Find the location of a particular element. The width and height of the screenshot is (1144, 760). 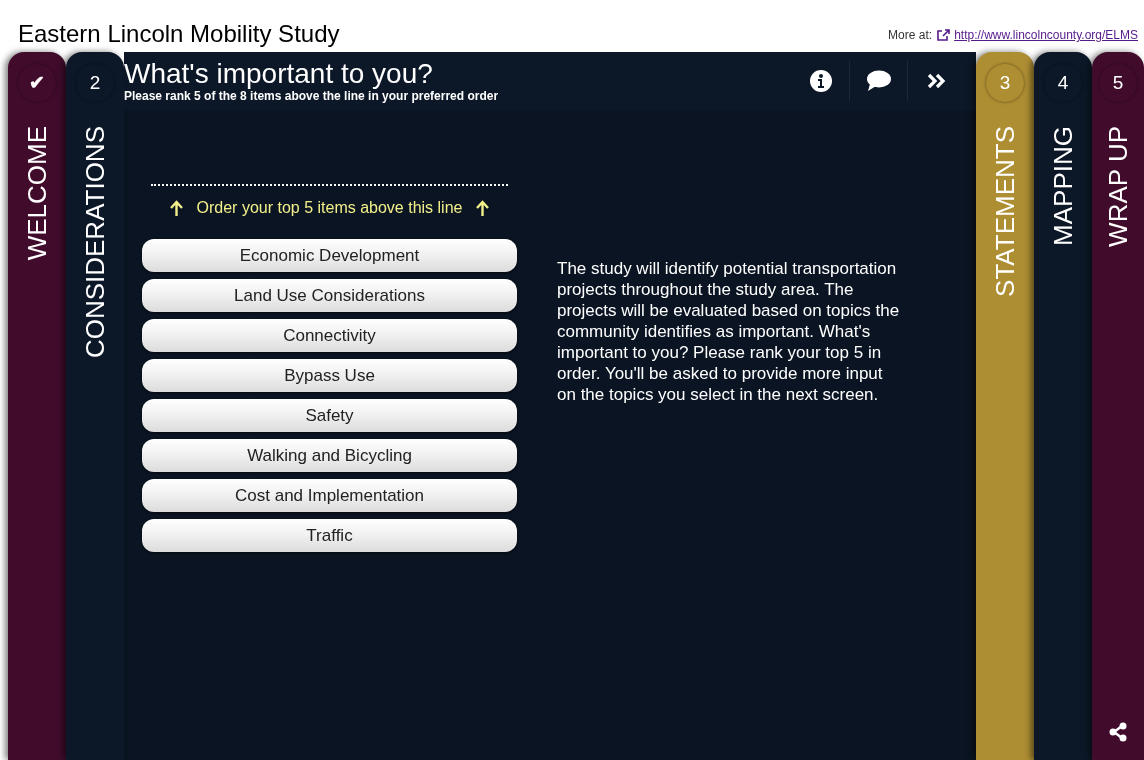

speech-bubble-icon is located at coordinates (878, 81).